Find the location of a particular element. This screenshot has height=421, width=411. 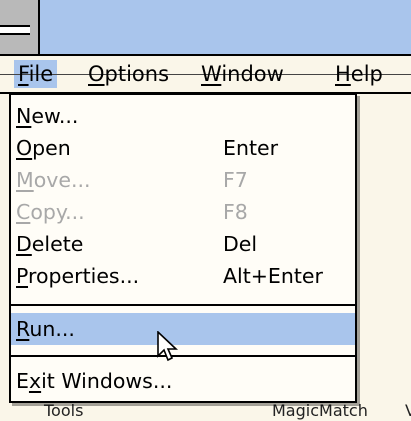

shortcut-label: F7 is located at coordinates (235, 180).